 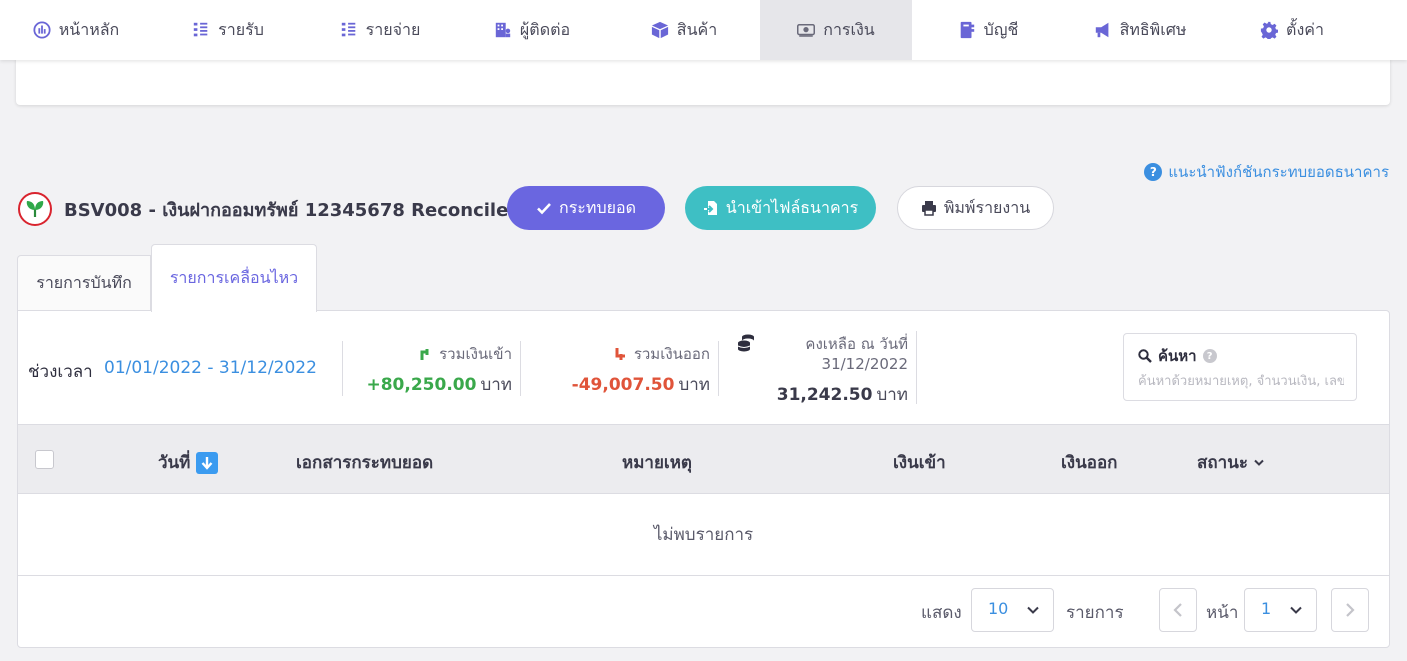 What do you see at coordinates (849, 29) in the screenshot?
I see `nav-label-finance: การเงิน` at bounding box center [849, 29].